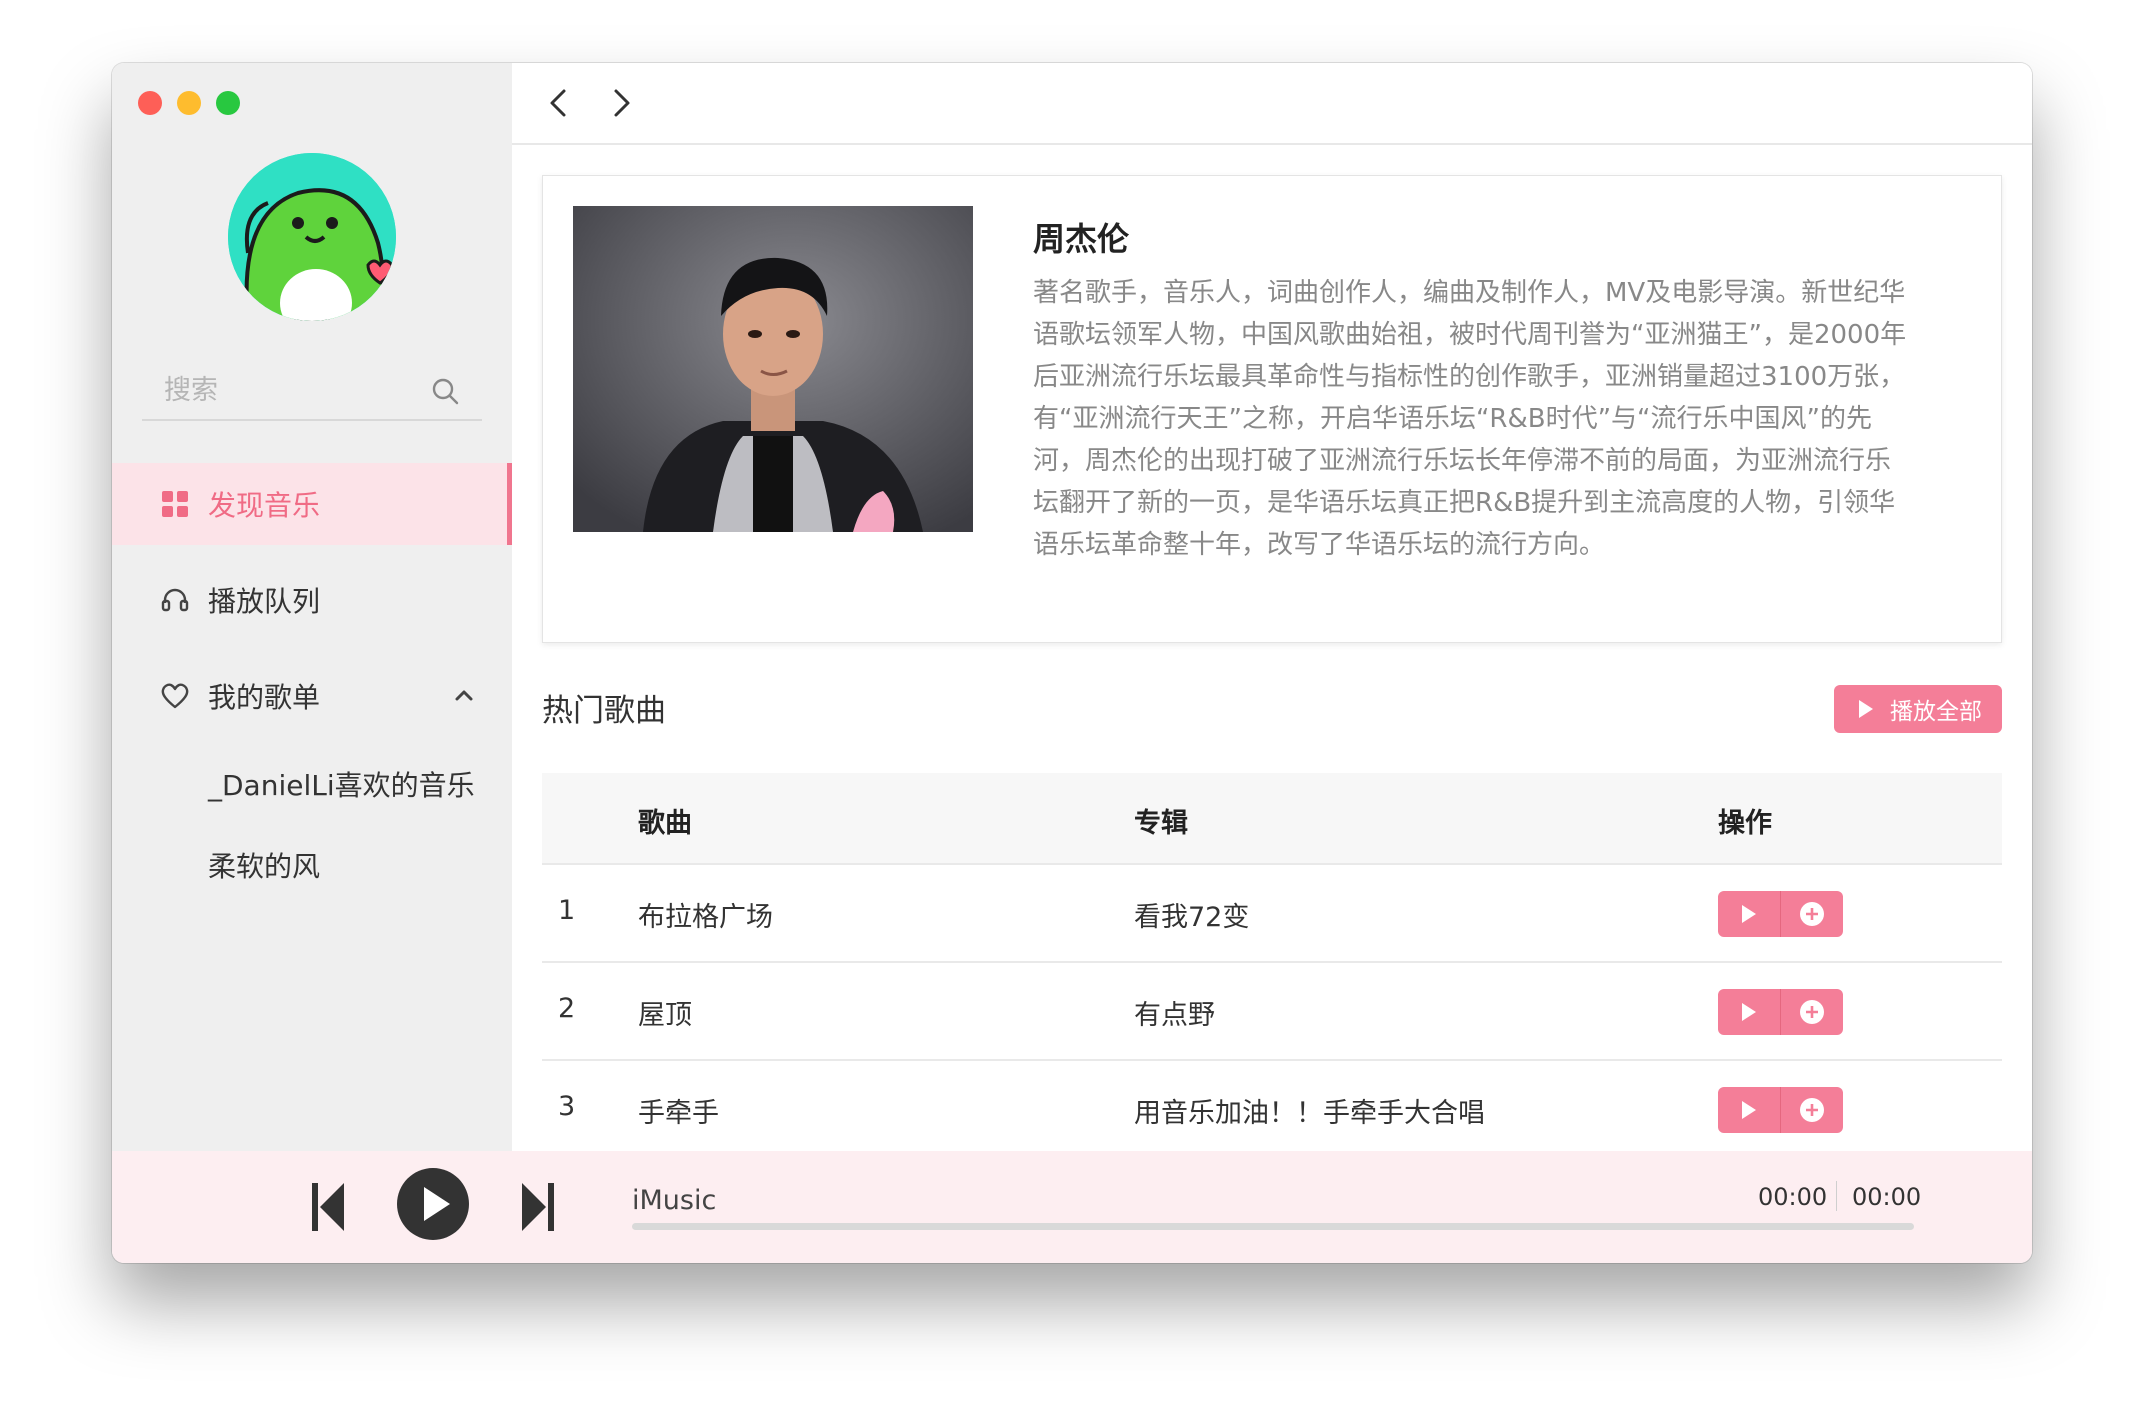 This screenshot has width=2144, height=1424. Describe the element at coordinates (674, 1200) in the screenshot. I see `now-playing-title: iMusic` at that location.